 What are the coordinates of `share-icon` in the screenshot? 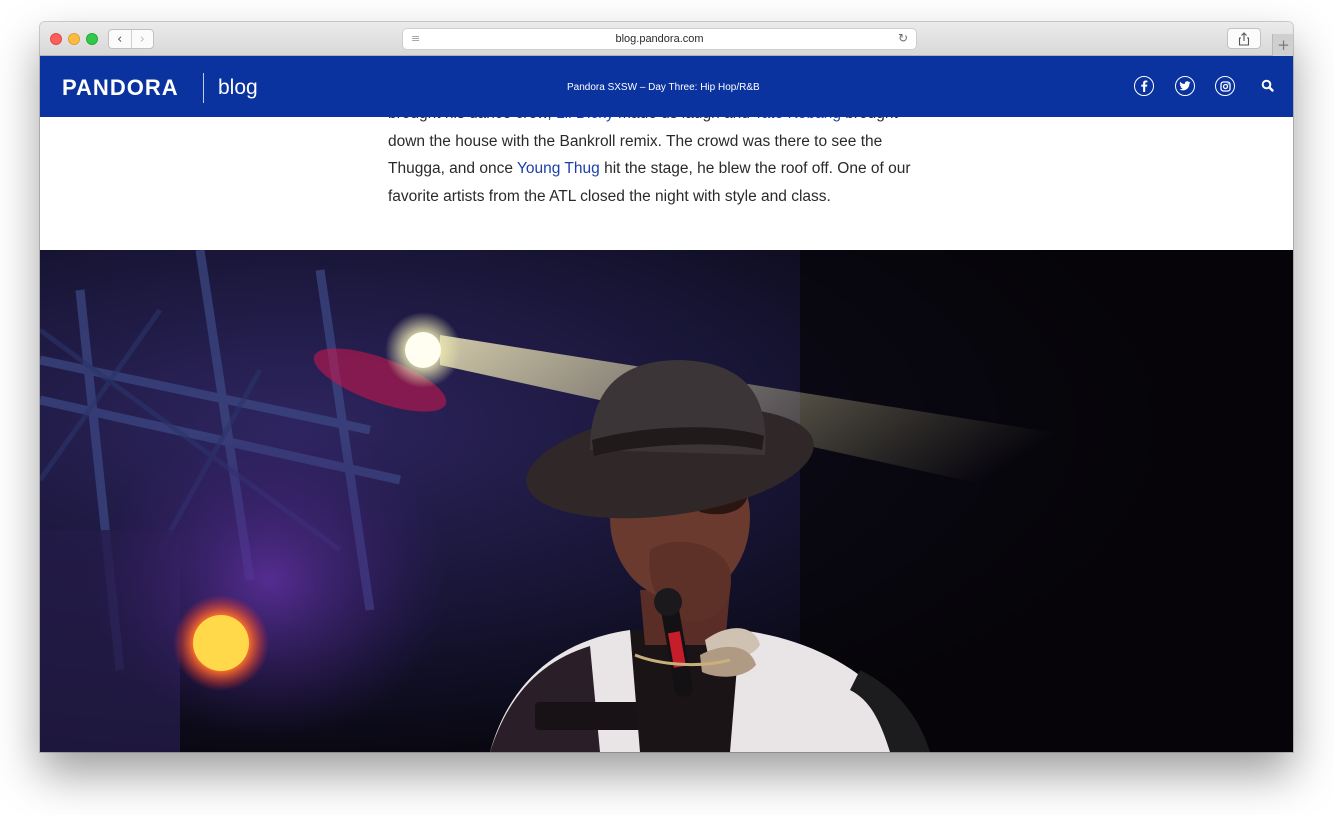 It's located at (1244, 38).